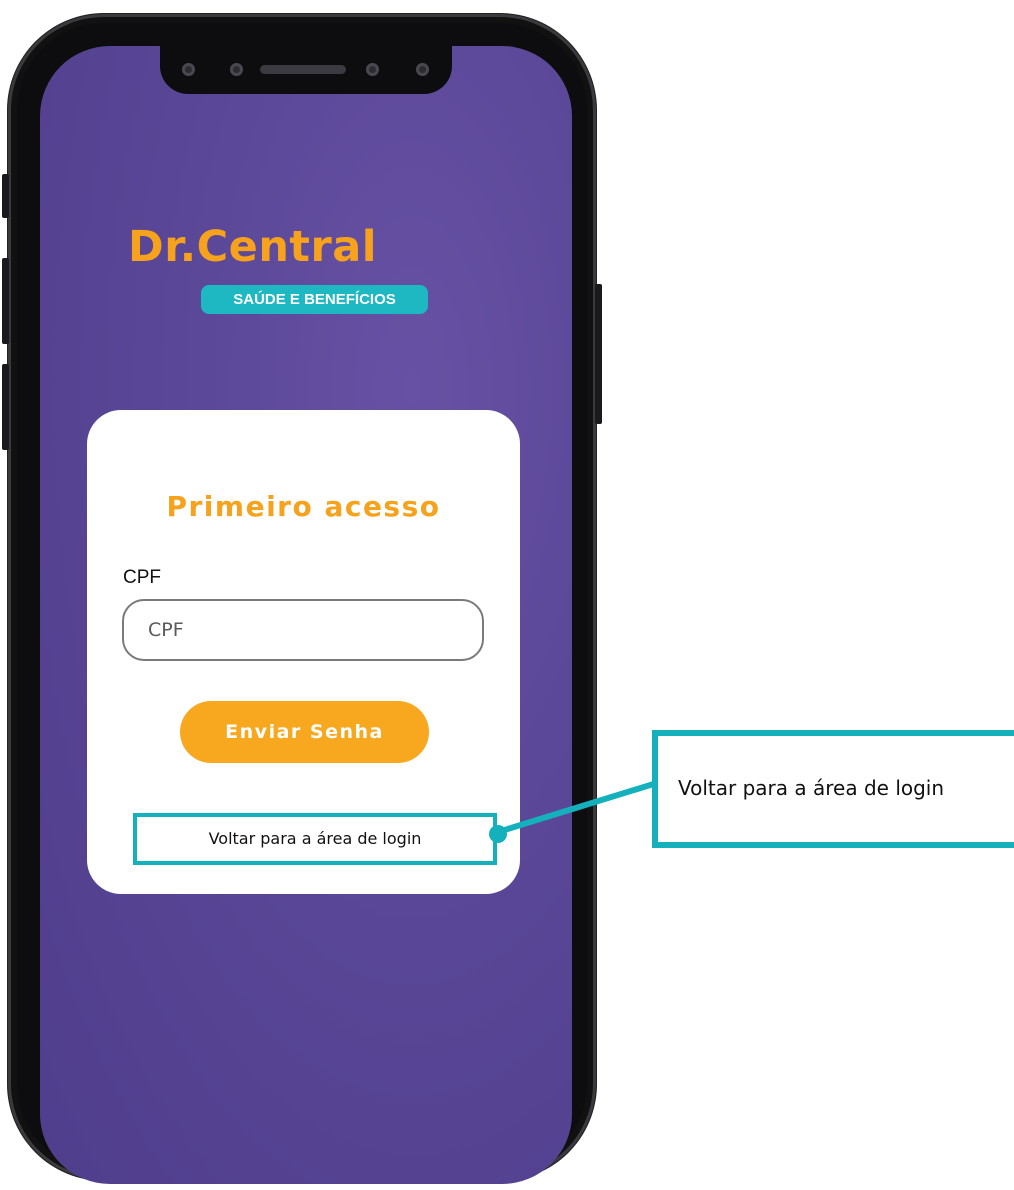 The width and height of the screenshot is (1014, 1190). What do you see at coordinates (142, 577) in the screenshot?
I see `cpf-label: CPF` at bounding box center [142, 577].